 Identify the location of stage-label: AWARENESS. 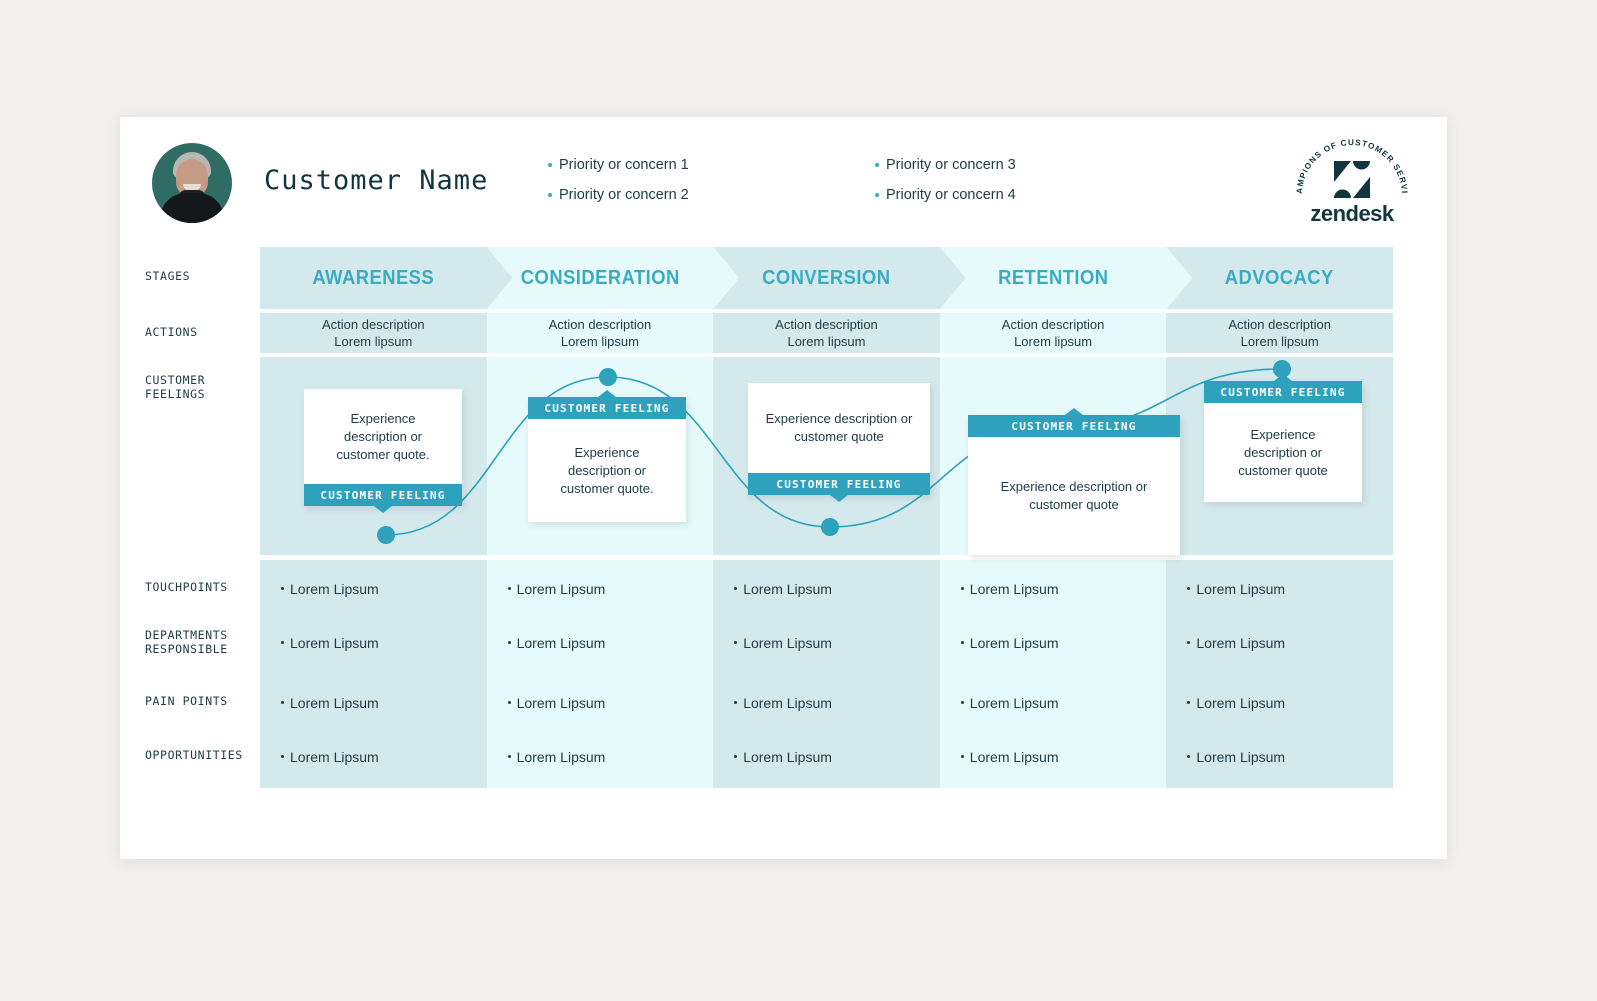
(373, 277).